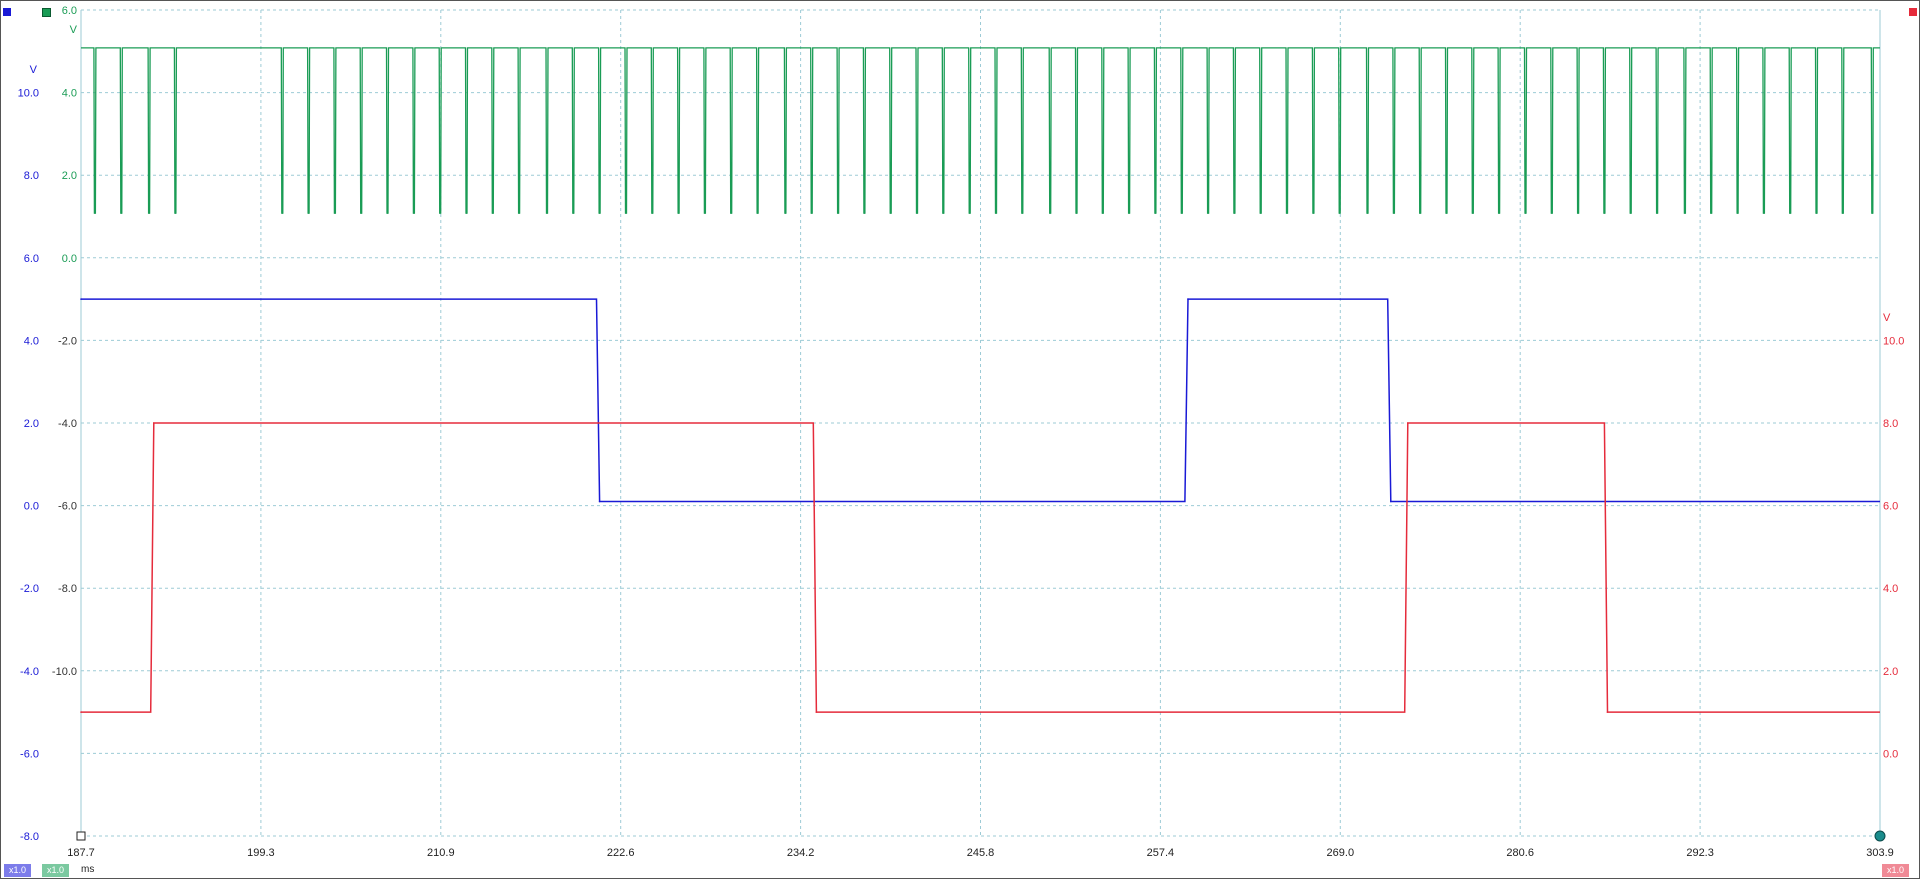  I want to click on red-axis-tick: 0.0, so click(1890, 754).